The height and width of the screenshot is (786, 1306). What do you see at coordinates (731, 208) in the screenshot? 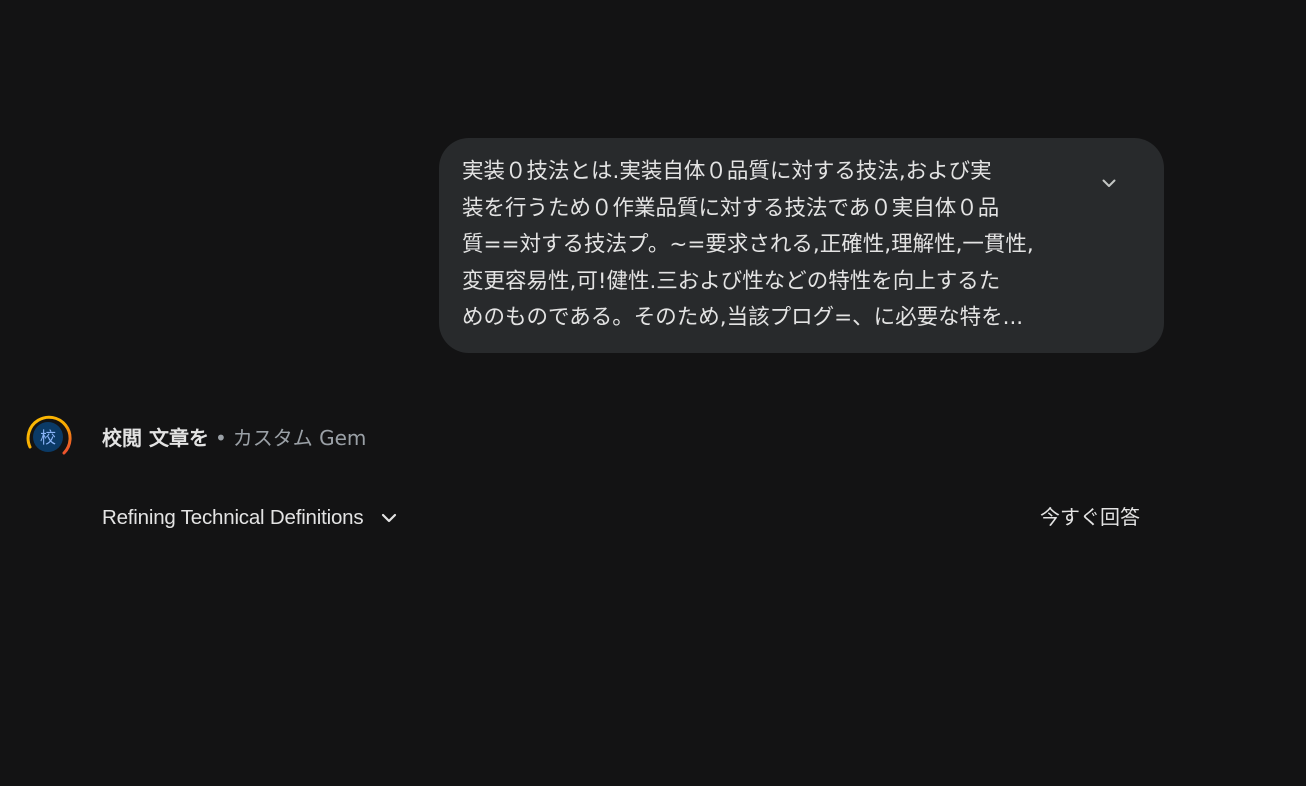
I see `user-message-line: 装を行うため０作業品質に対する技法であ０実自体０品` at bounding box center [731, 208].